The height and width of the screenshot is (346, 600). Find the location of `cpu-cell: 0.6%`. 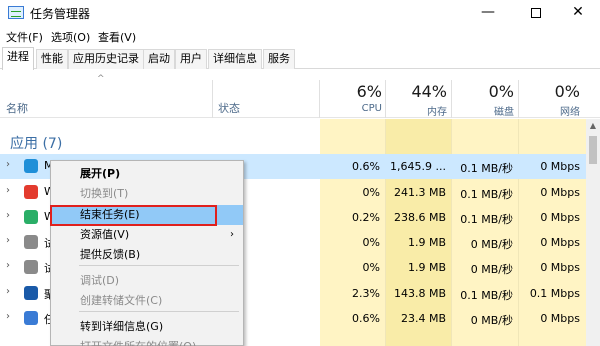

cpu-cell: 0.6% is located at coordinates (366, 318).